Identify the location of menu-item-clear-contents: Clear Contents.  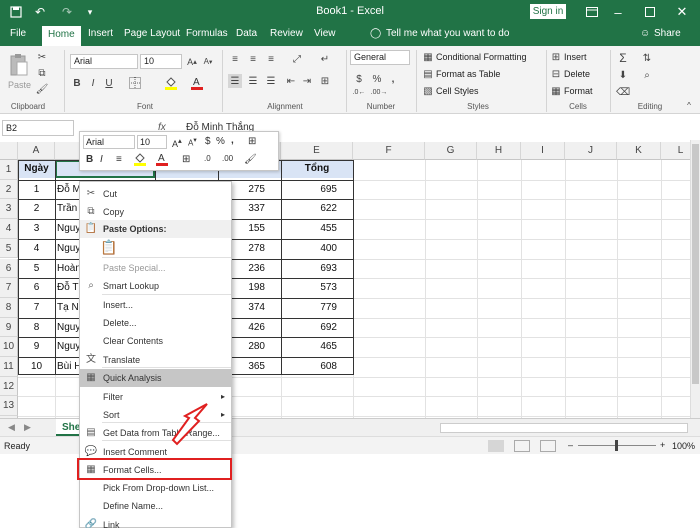
(155, 341).